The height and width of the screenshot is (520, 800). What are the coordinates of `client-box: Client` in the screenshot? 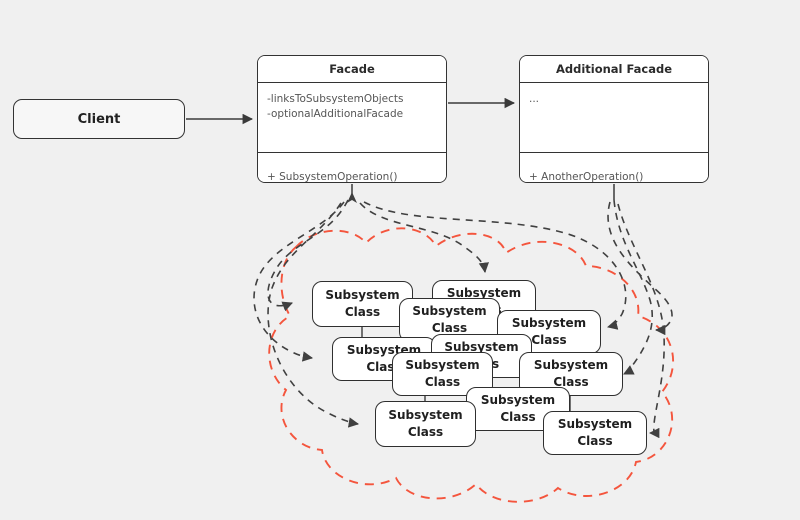 It's located at (99, 119).